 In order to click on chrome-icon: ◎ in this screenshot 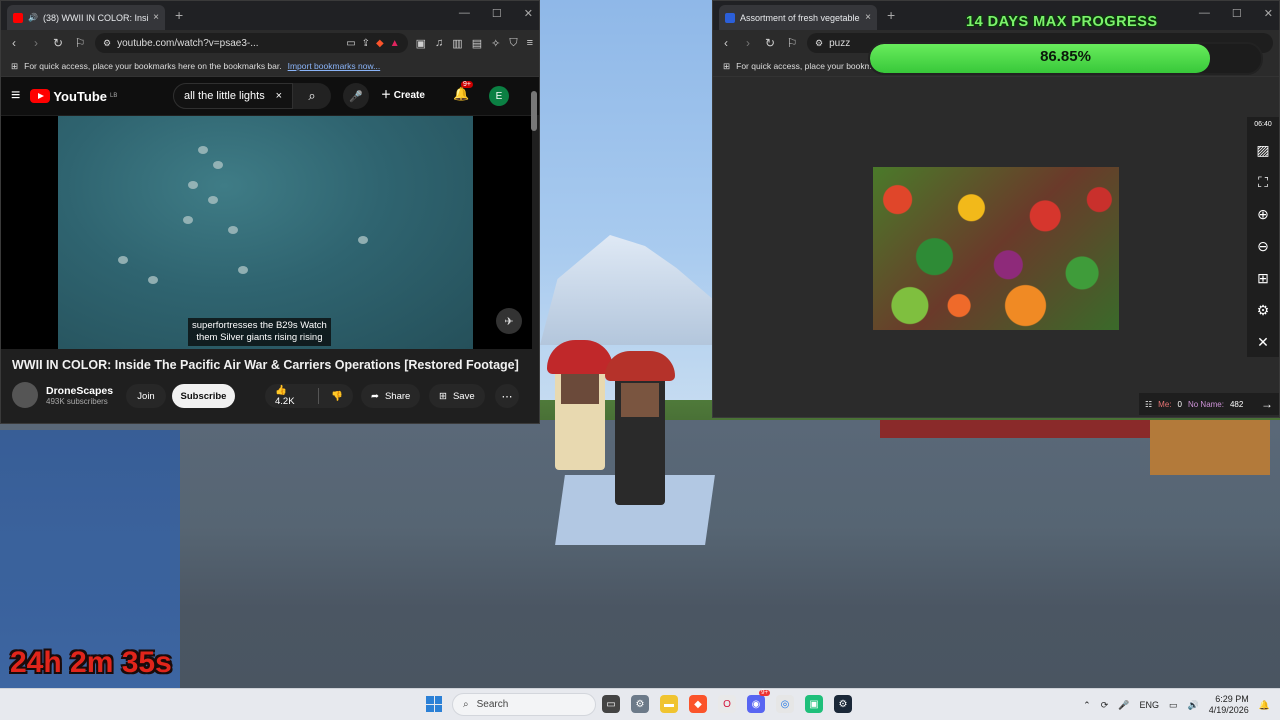, I will do `click(785, 704)`.